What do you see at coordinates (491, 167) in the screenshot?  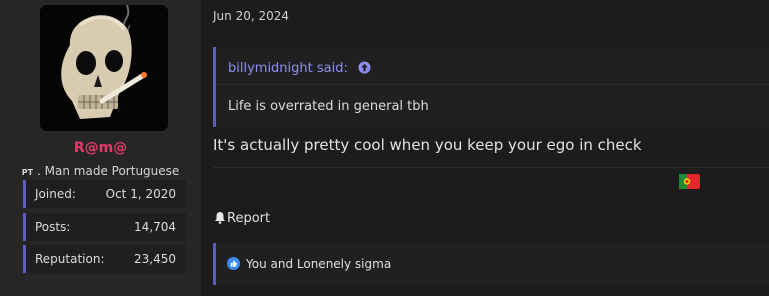 I see `post-divider` at bounding box center [491, 167].